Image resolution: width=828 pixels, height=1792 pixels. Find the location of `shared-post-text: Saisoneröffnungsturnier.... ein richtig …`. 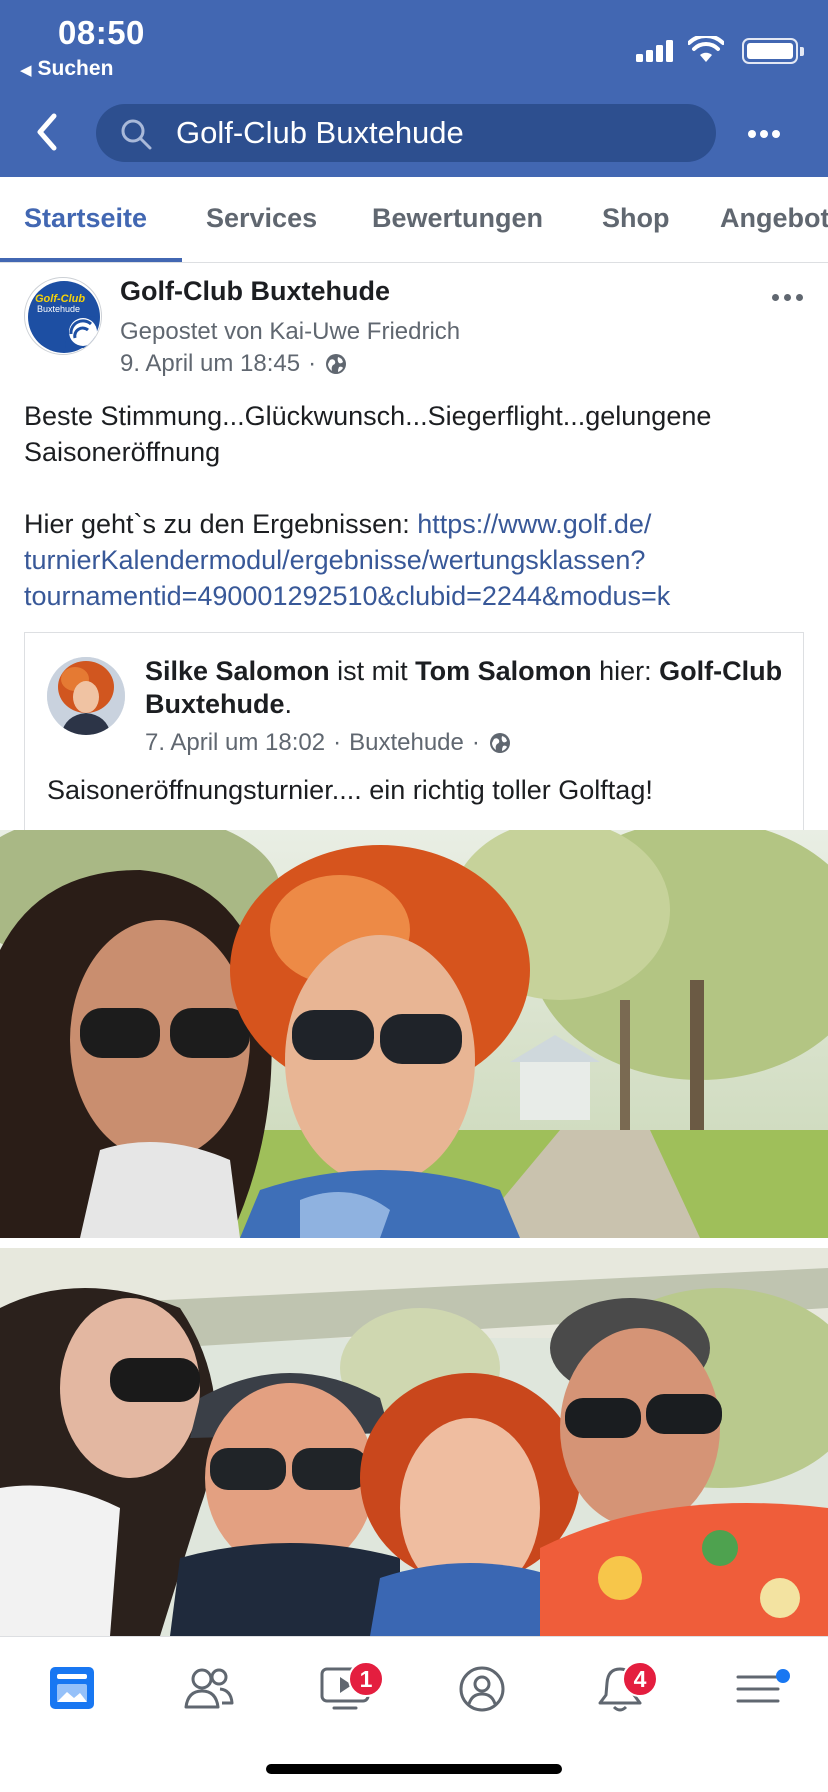

shared-post-text: Saisoneröffnungsturnier.... ein richtig … is located at coordinates (350, 790).